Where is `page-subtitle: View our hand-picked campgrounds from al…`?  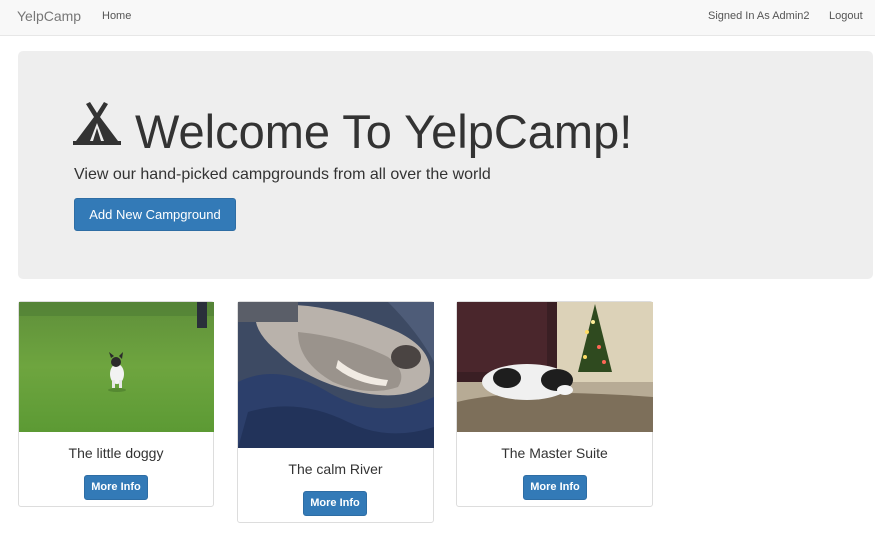 page-subtitle: View our hand-picked campgrounds from al… is located at coordinates (282, 174).